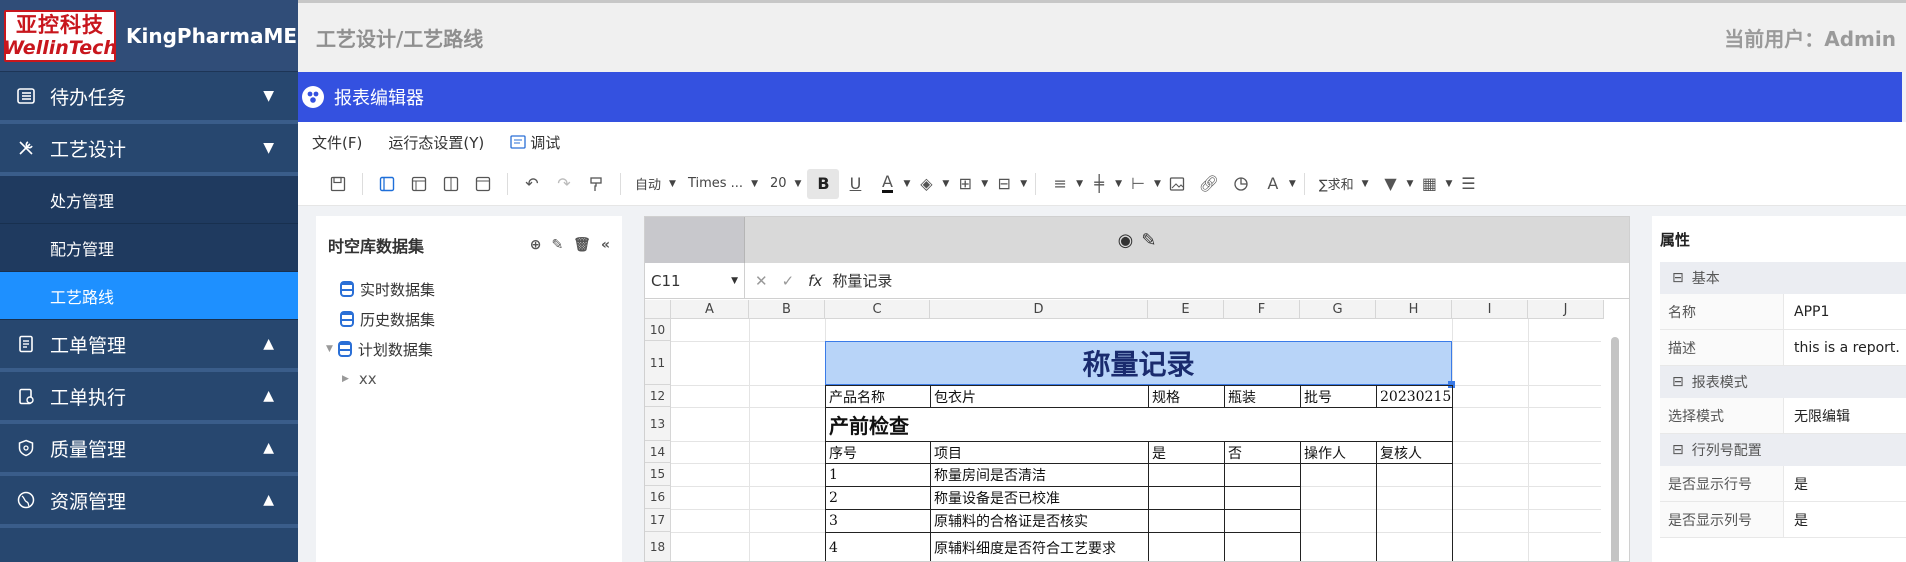 This screenshot has height=562, width=1906. I want to click on vertical-align-icon: ╪, so click(1099, 184).